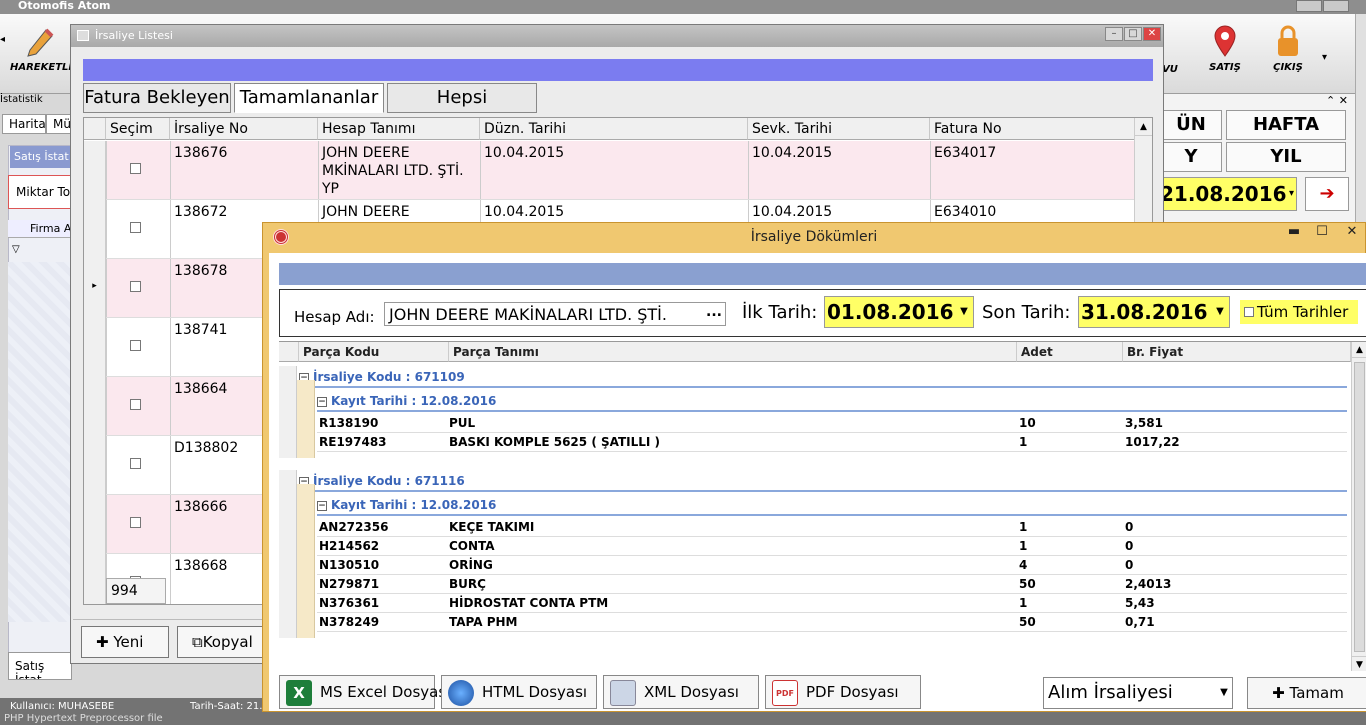 The image size is (1366, 725). I want to click on col-sevk-tarihi: Sevk. Tarihi, so click(839, 129).